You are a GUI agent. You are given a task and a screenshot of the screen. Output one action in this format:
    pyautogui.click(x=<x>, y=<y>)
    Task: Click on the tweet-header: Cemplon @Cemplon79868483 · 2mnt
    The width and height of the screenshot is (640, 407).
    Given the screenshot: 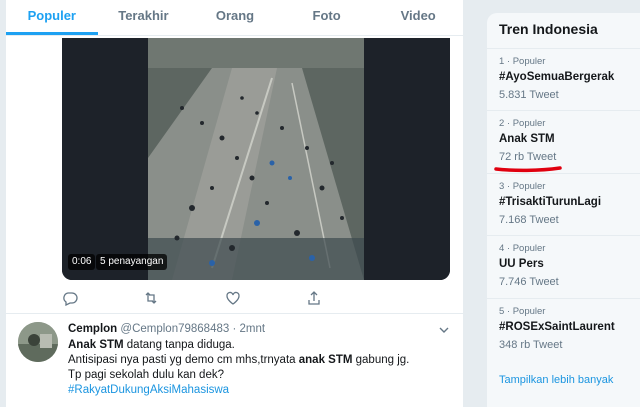 What is the action you would take?
    pyautogui.click(x=166, y=329)
    